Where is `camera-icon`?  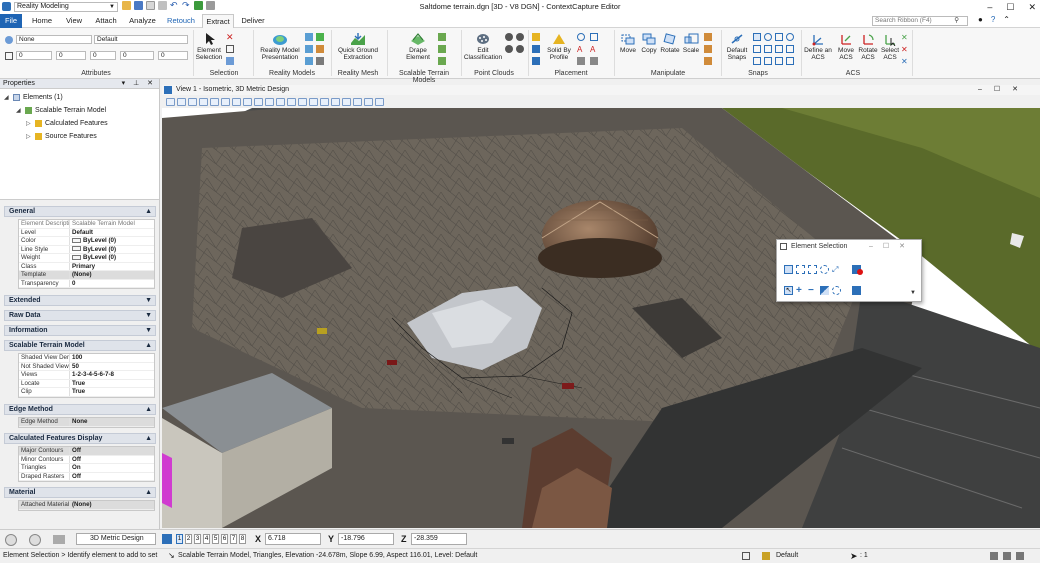 camera-icon is located at coordinates (324, 102).